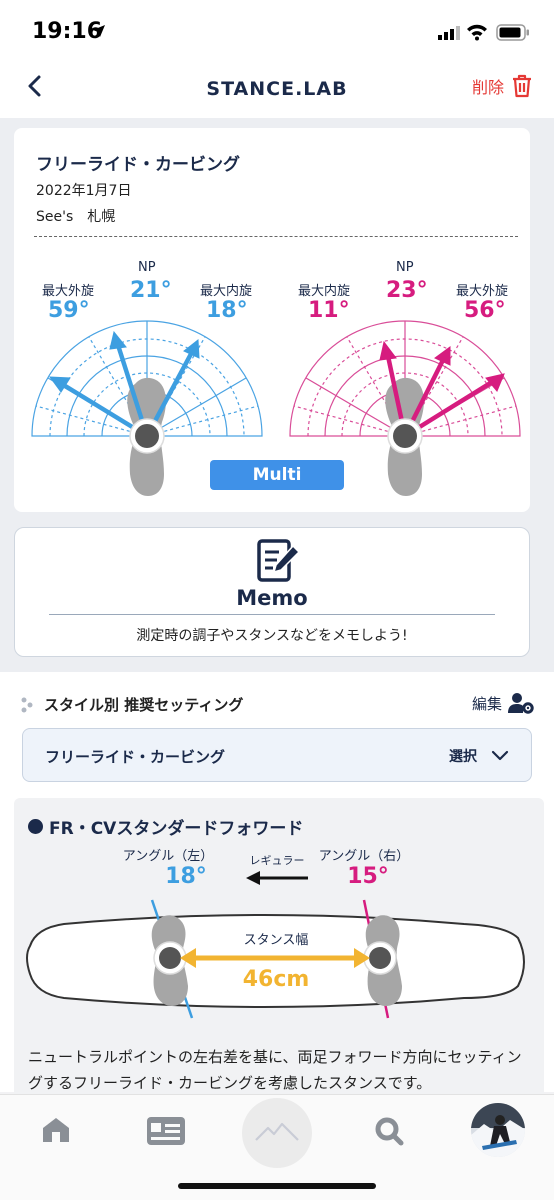  What do you see at coordinates (277, 1186) in the screenshot?
I see `home-indicator` at bounding box center [277, 1186].